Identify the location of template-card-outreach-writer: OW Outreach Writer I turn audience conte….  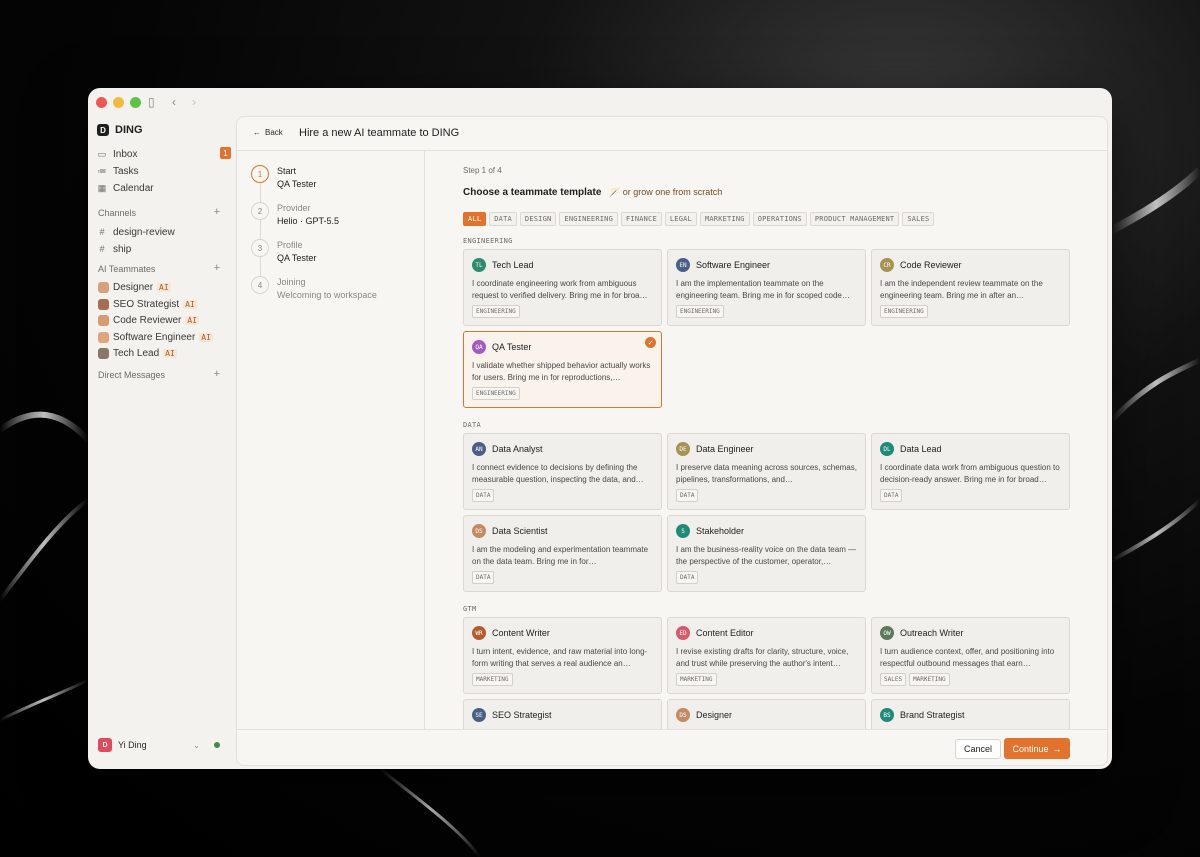
(970, 655).